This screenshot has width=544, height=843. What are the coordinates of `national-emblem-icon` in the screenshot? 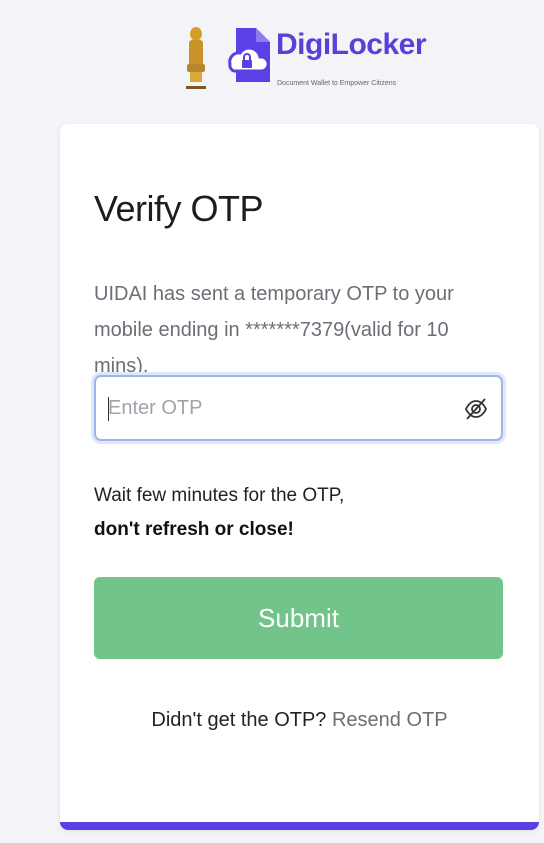 It's located at (196, 58).